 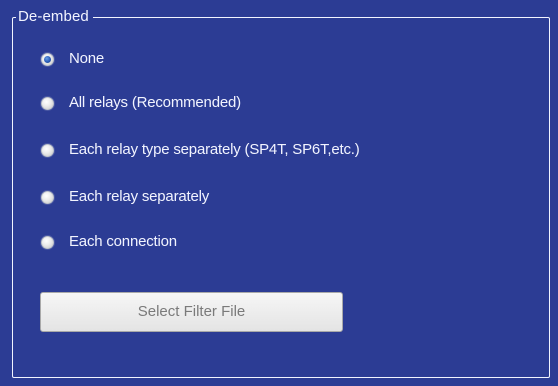 I want to click on deembed-group-legend: De-embed, so click(x=54, y=17).